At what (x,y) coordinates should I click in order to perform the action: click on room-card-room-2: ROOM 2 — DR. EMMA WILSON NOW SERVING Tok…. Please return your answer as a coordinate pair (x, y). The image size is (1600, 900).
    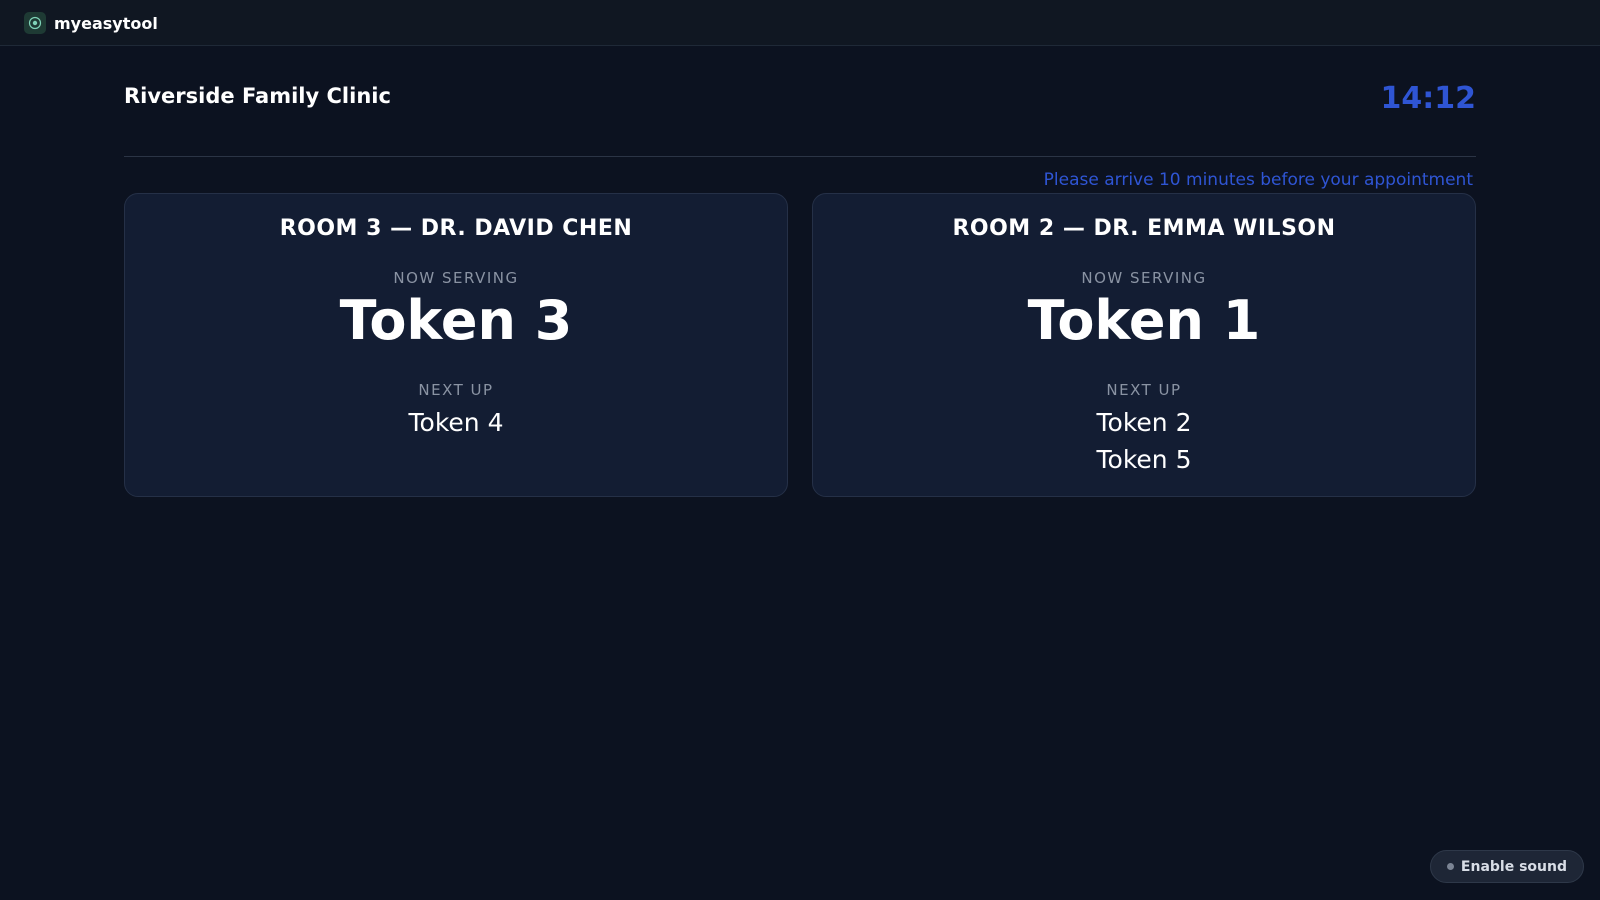
    Looking at the image, I should click on (1144, 345).